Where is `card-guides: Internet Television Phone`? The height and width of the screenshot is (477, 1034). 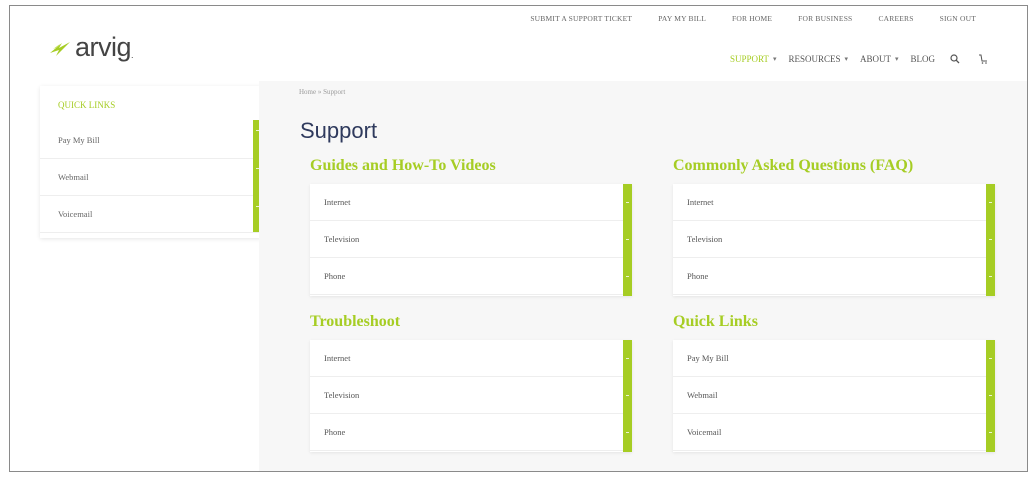 card-guides: Internet Television Phone is located at coordinates (471, 240).